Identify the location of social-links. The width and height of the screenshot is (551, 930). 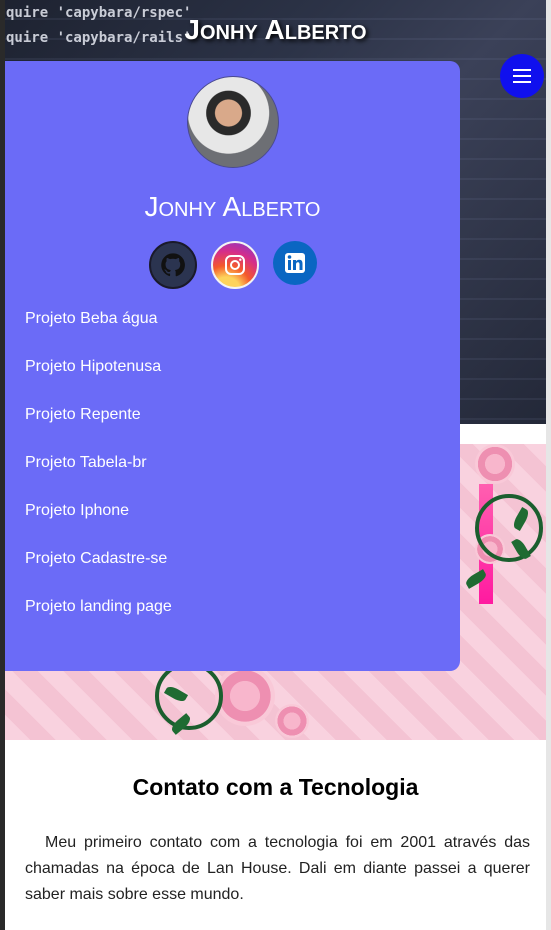
(232, 265).